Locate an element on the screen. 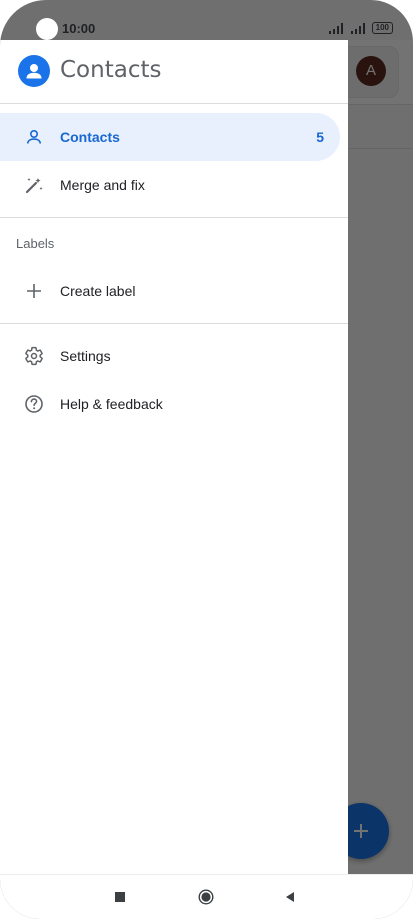  labels-section-heading: Labels is located at coordinates (35, 243).